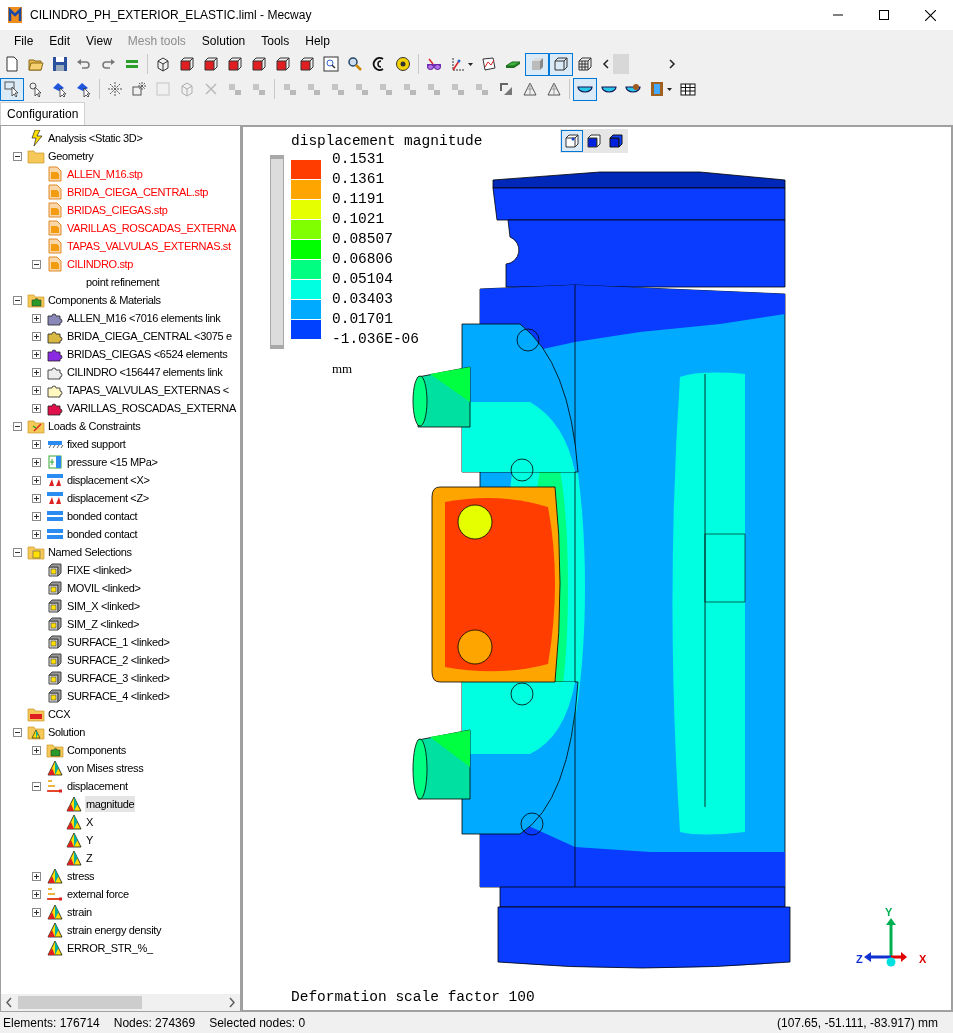  What do you see at coordinates (79, 912) in the screenshot?
I see `tree-item: strain` at bounding box center [79, 912].